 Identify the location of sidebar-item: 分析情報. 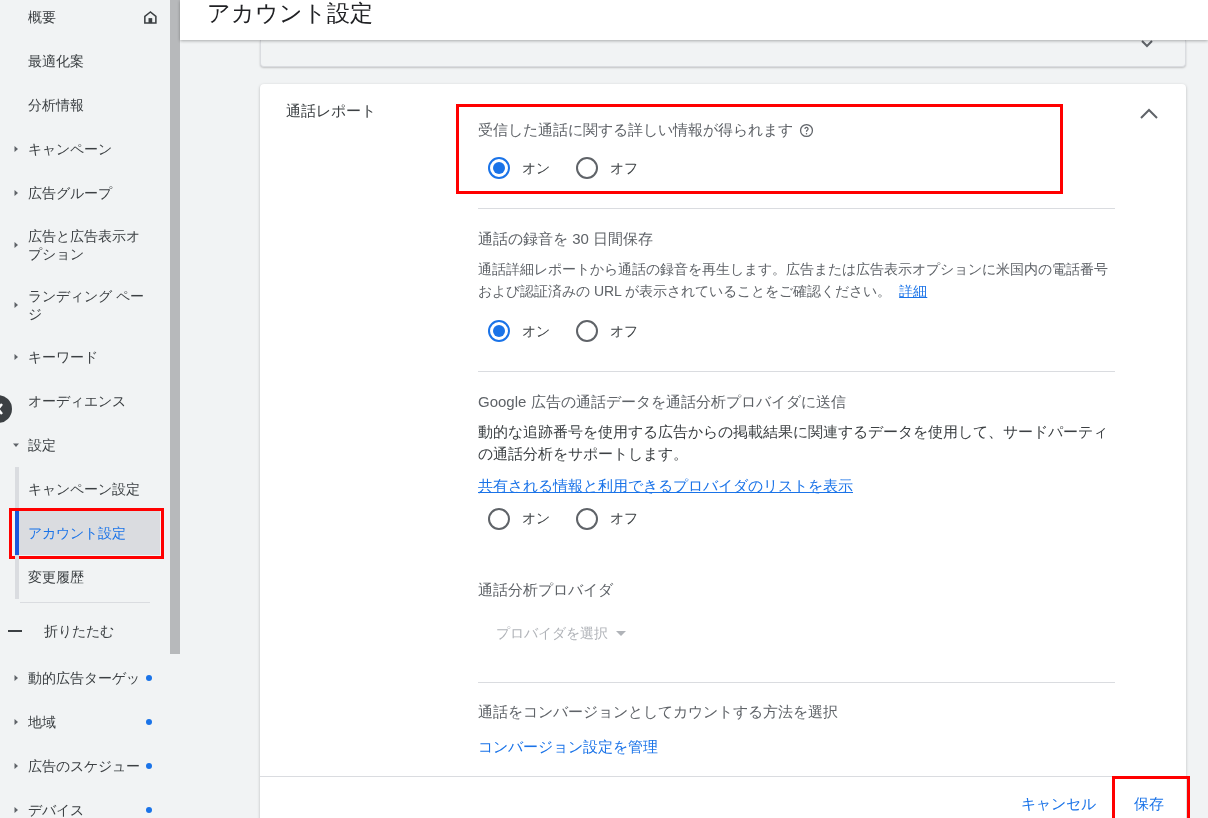
(87, 105).